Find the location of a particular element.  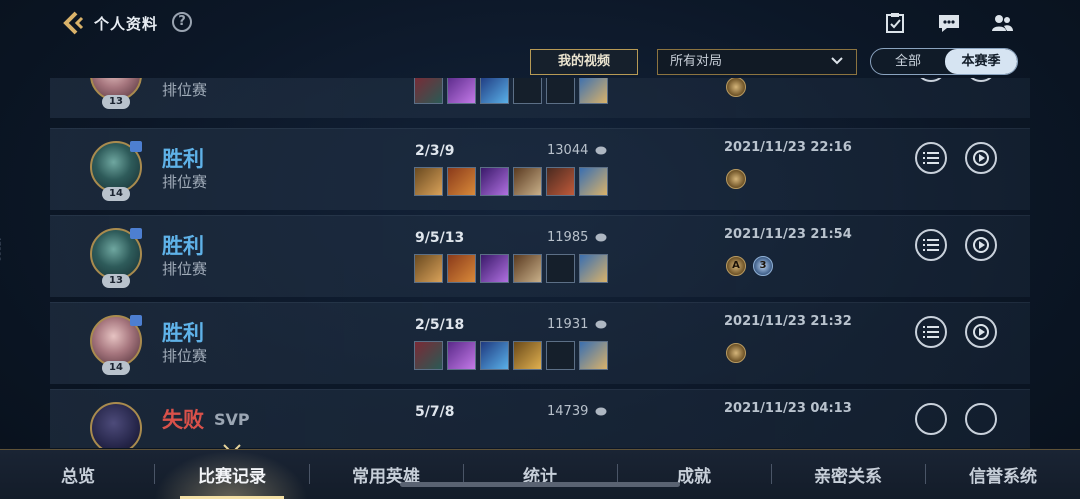

top-bar: 个人资料 ? is located at coordinates (540, 23).